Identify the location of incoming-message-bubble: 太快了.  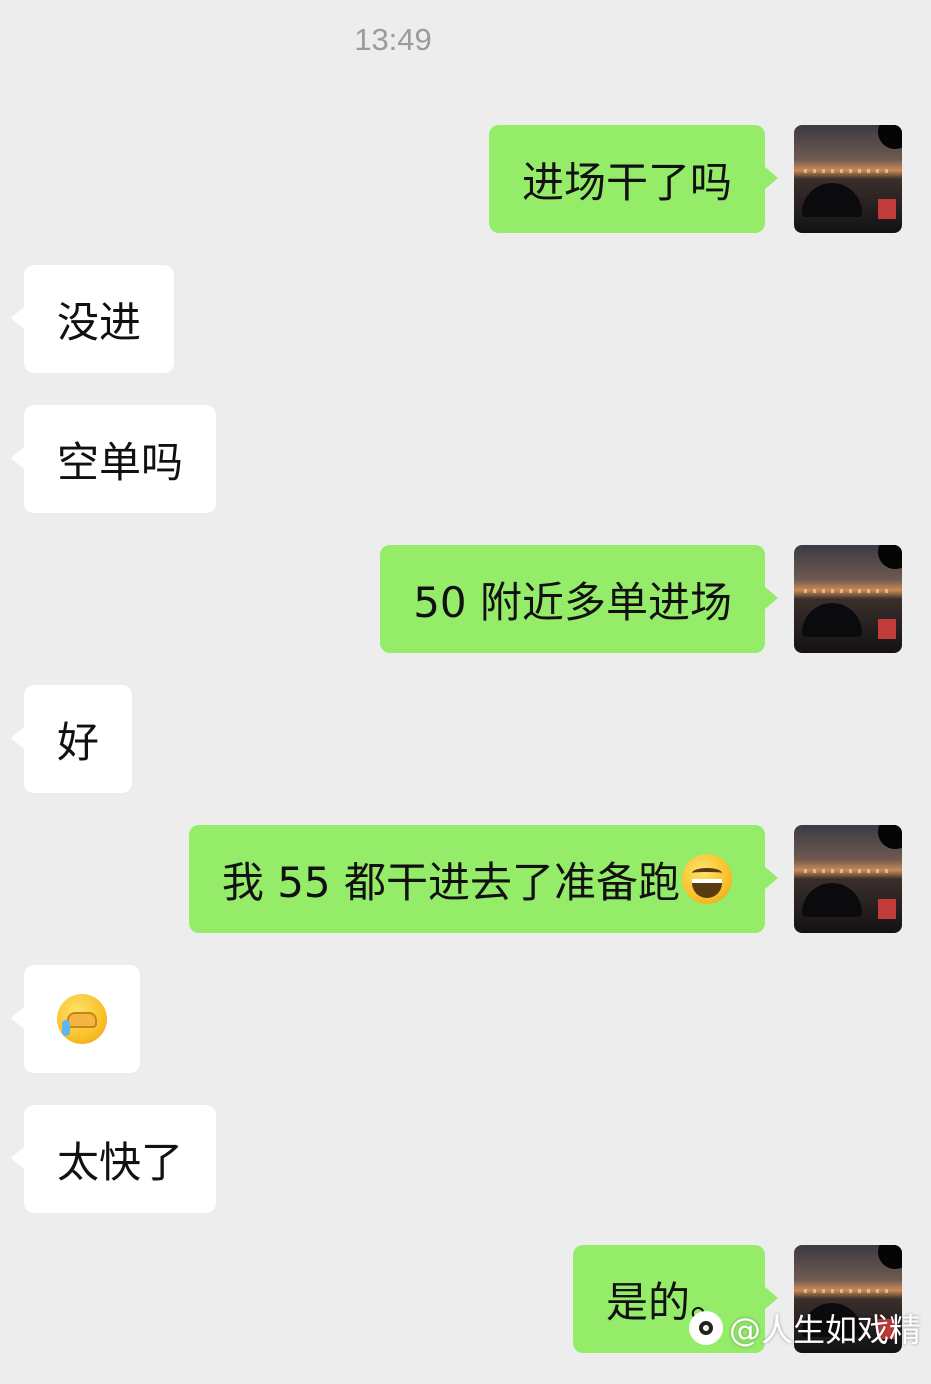
(113, 1159).